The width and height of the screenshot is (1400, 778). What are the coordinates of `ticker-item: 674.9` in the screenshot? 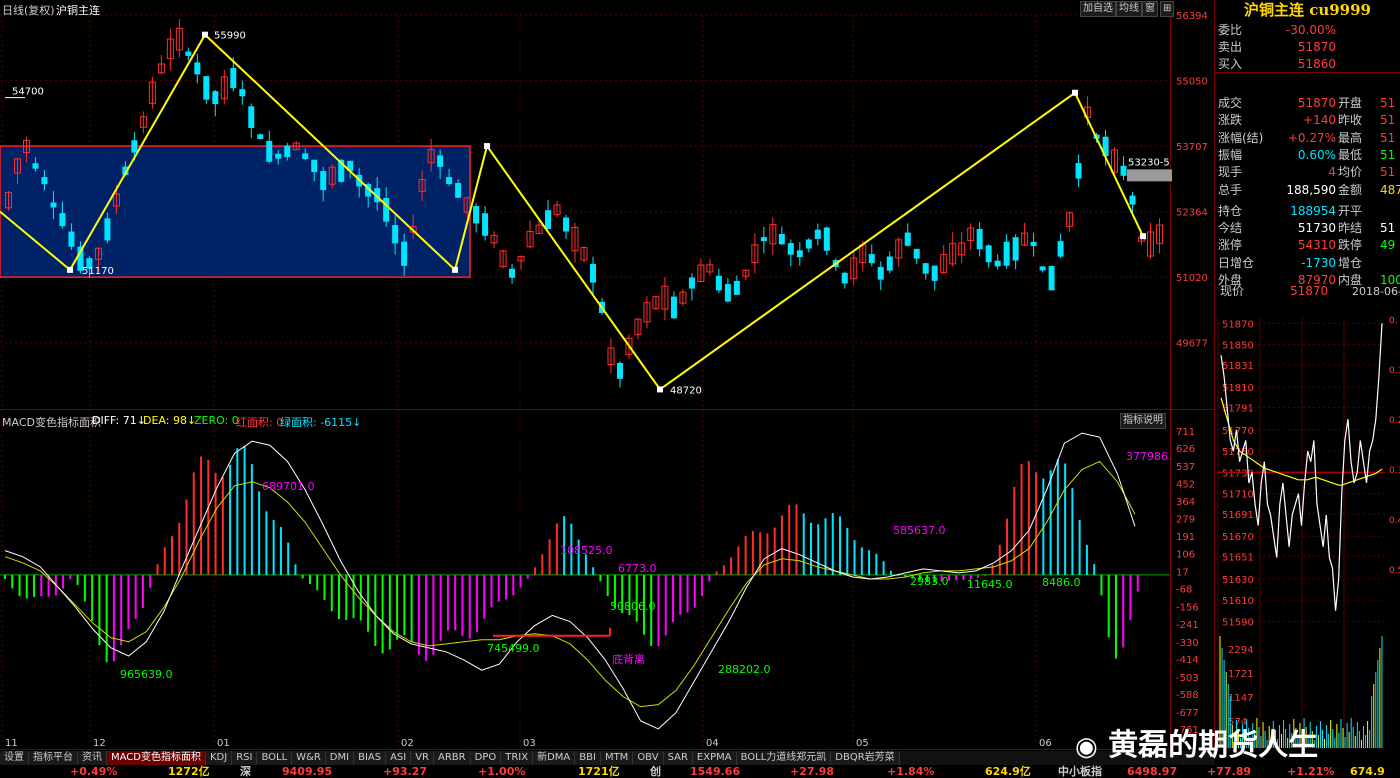 It's located at (1367, 771).